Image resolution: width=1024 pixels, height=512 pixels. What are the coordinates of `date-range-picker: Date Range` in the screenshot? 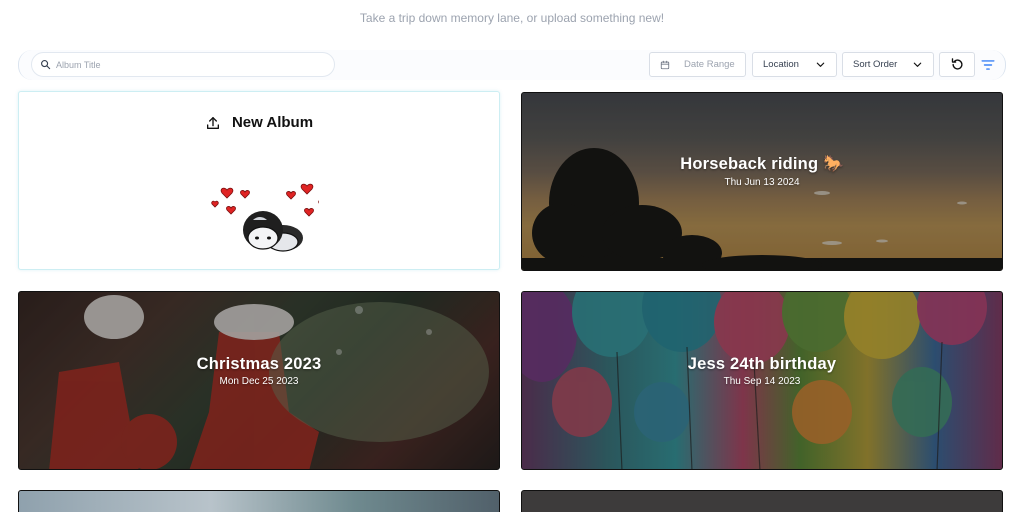 It's located at (697, 64).